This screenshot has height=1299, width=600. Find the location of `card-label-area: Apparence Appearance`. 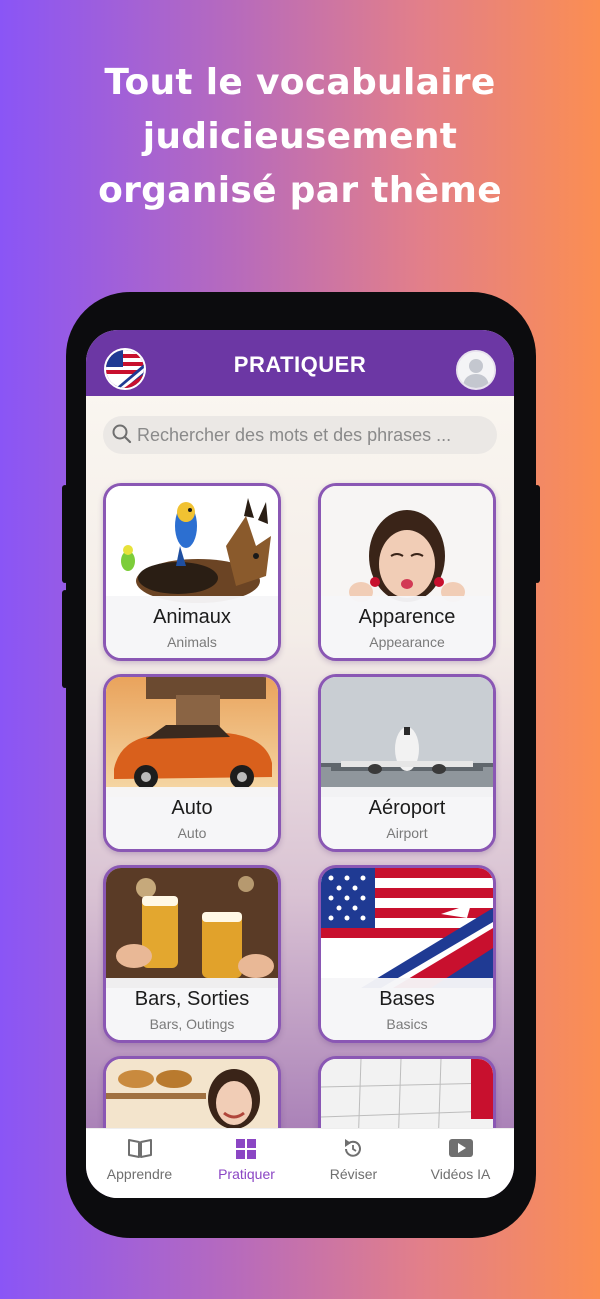

card-label-area: Apparence Appearance is located at coordinates (407, 627).